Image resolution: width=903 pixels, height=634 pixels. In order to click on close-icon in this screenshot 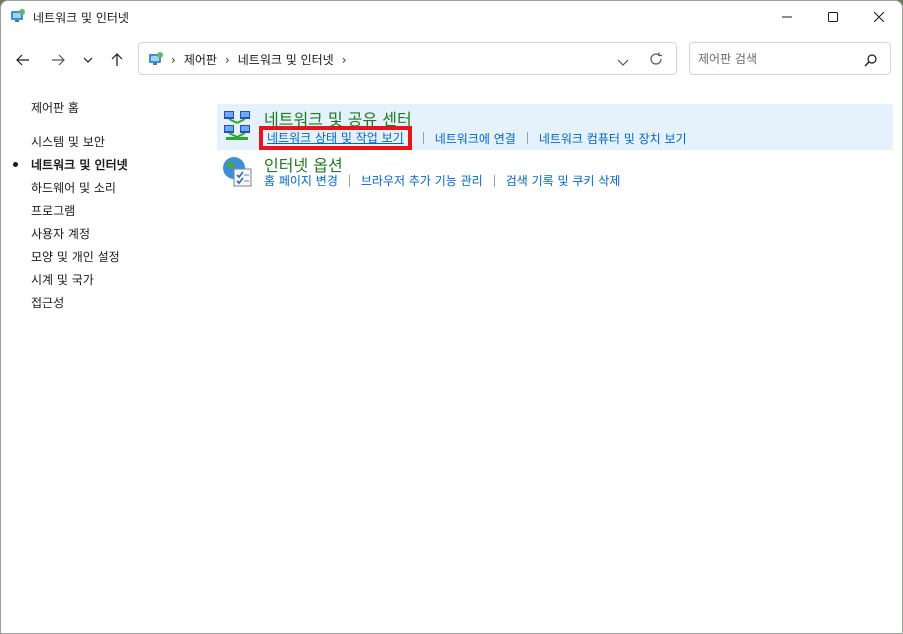, I will do `click(879, 17)`.